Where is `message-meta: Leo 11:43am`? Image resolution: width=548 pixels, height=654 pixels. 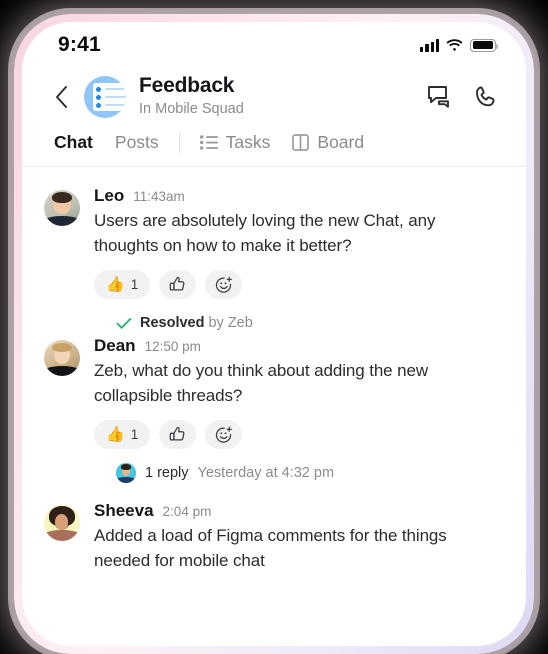 message-meta: Leo 11:43am is located at coordinates (299, 196).